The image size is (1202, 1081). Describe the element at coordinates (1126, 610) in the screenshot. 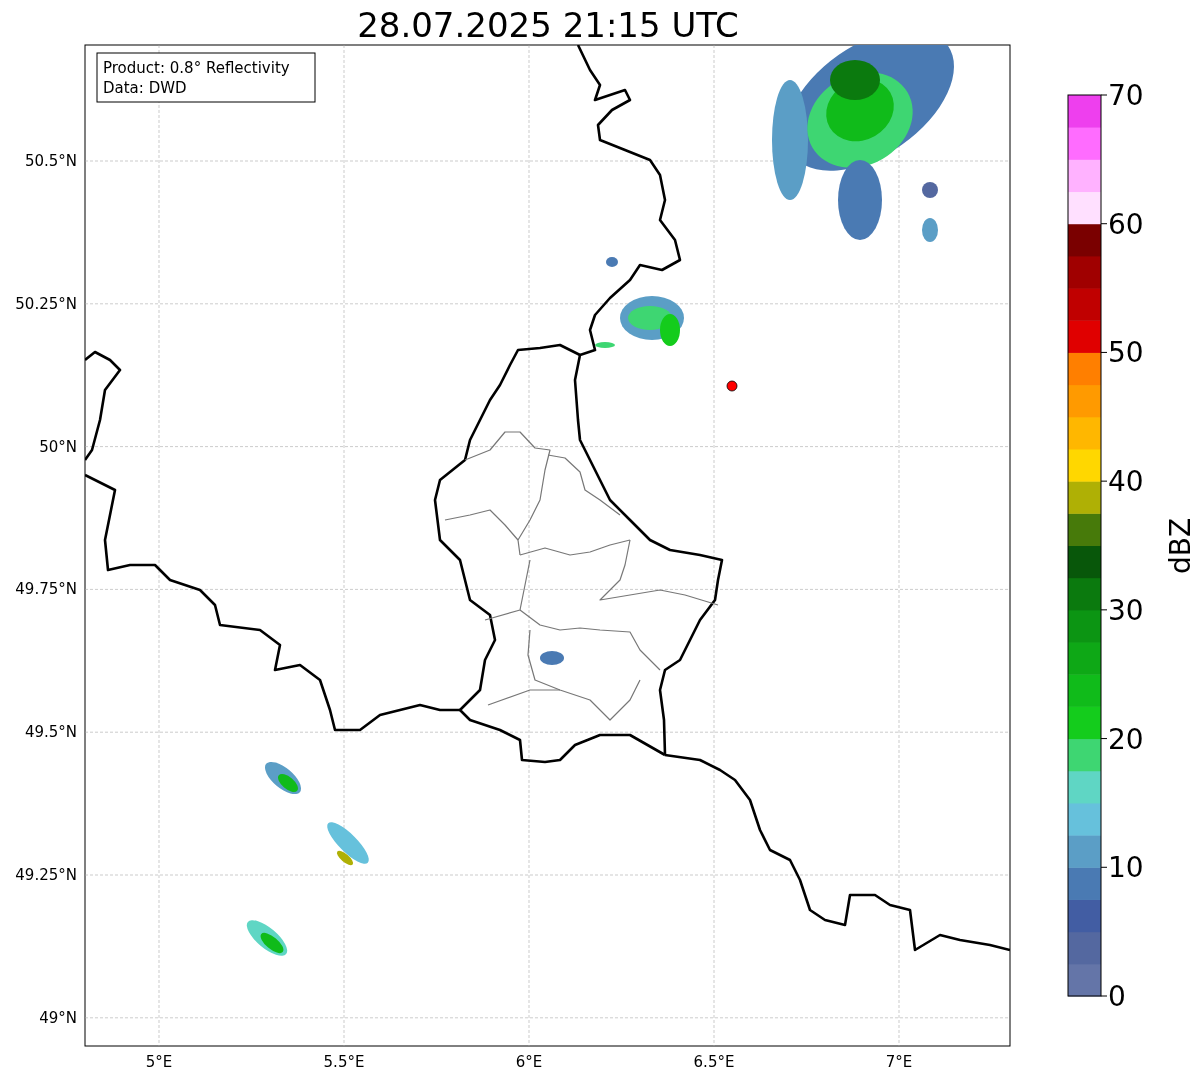

I see `colorbar-tick-label: 30` at that location.